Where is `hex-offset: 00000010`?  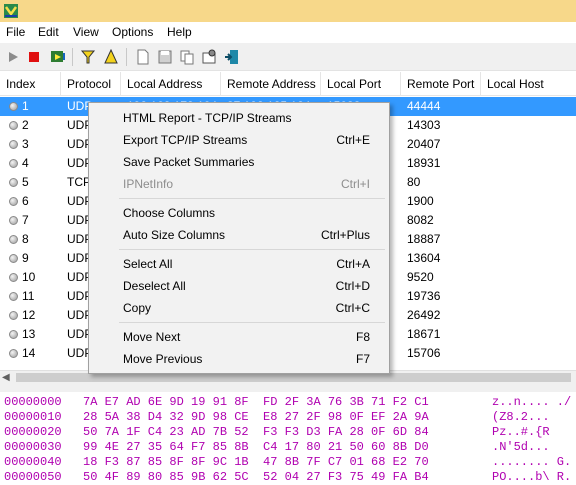
hex-offset: 00000010 is located at coordinates (33, 417).